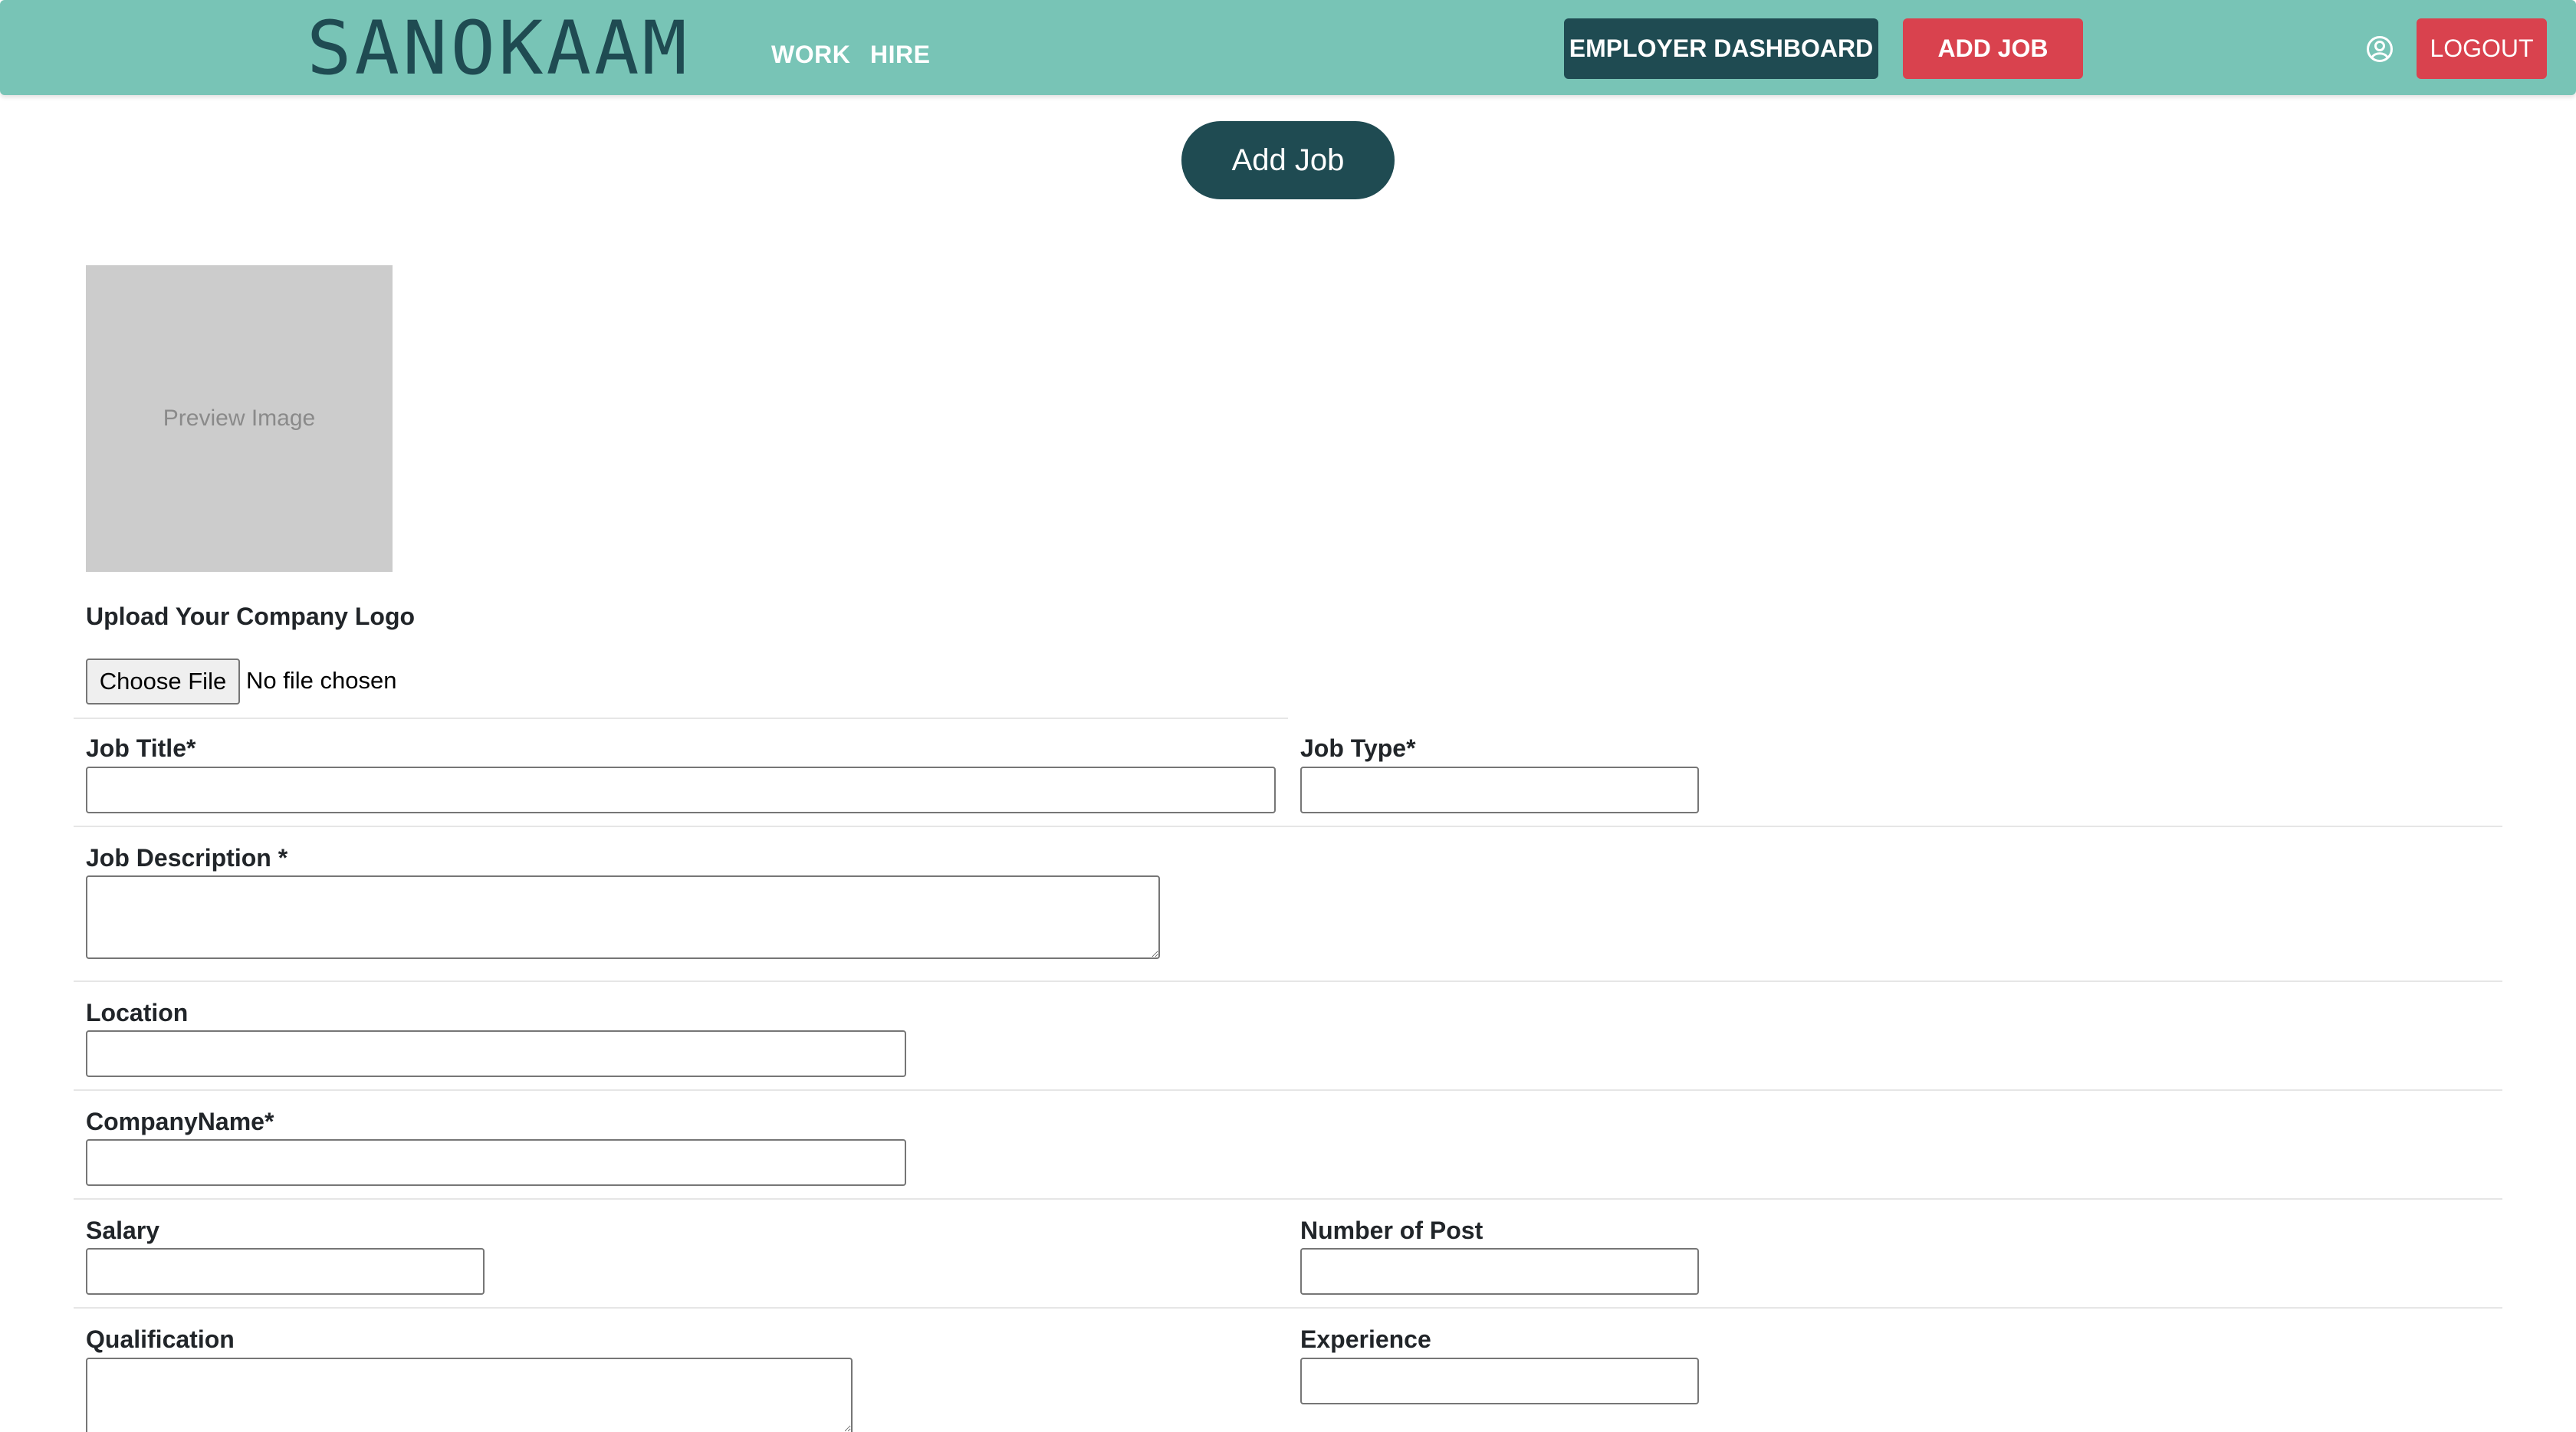 This screenshot has height=1432, width=2576. Describe the element at coordinates (180, 1121) in the screenshot. I see `company-name-label: CompanyName*` at that location.